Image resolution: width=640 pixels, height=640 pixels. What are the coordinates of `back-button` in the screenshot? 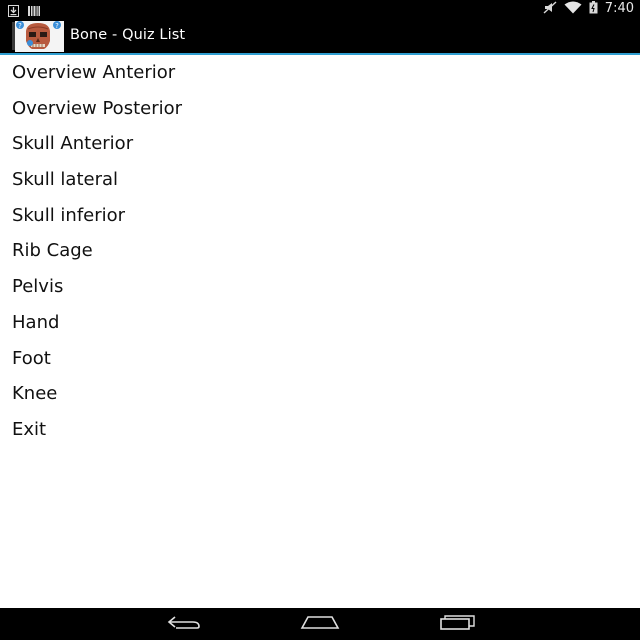 It's located at (184, 624).